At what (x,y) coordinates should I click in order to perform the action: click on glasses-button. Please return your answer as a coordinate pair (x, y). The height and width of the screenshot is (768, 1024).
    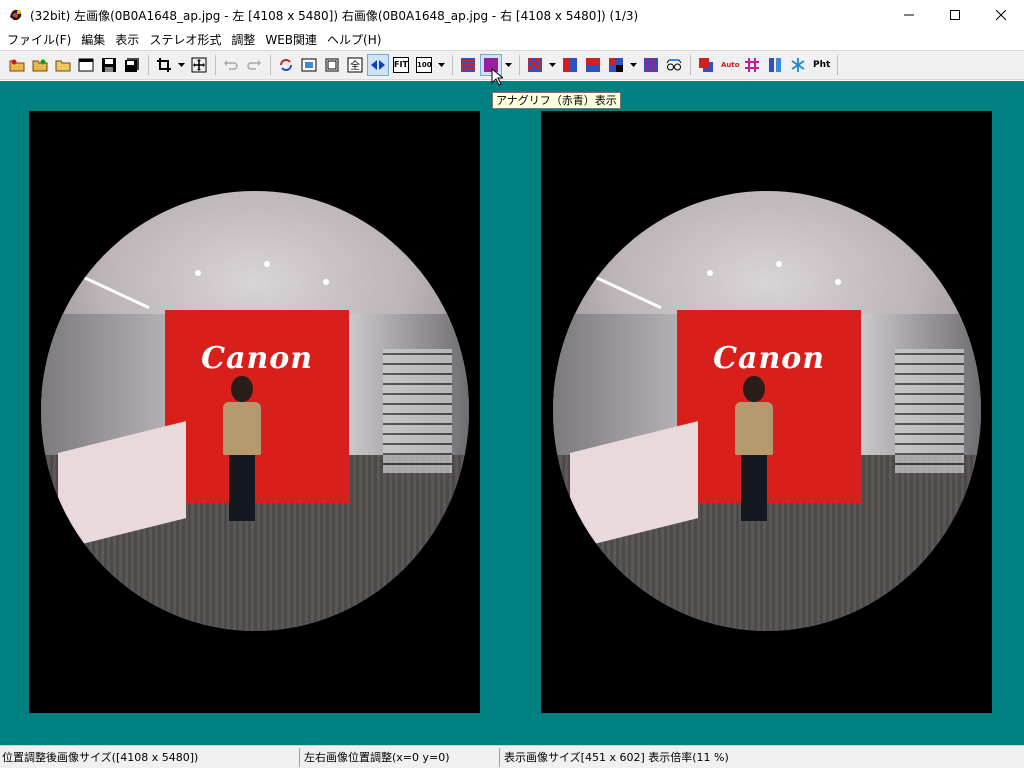
    Looking at the image, I should click on (674, 65).